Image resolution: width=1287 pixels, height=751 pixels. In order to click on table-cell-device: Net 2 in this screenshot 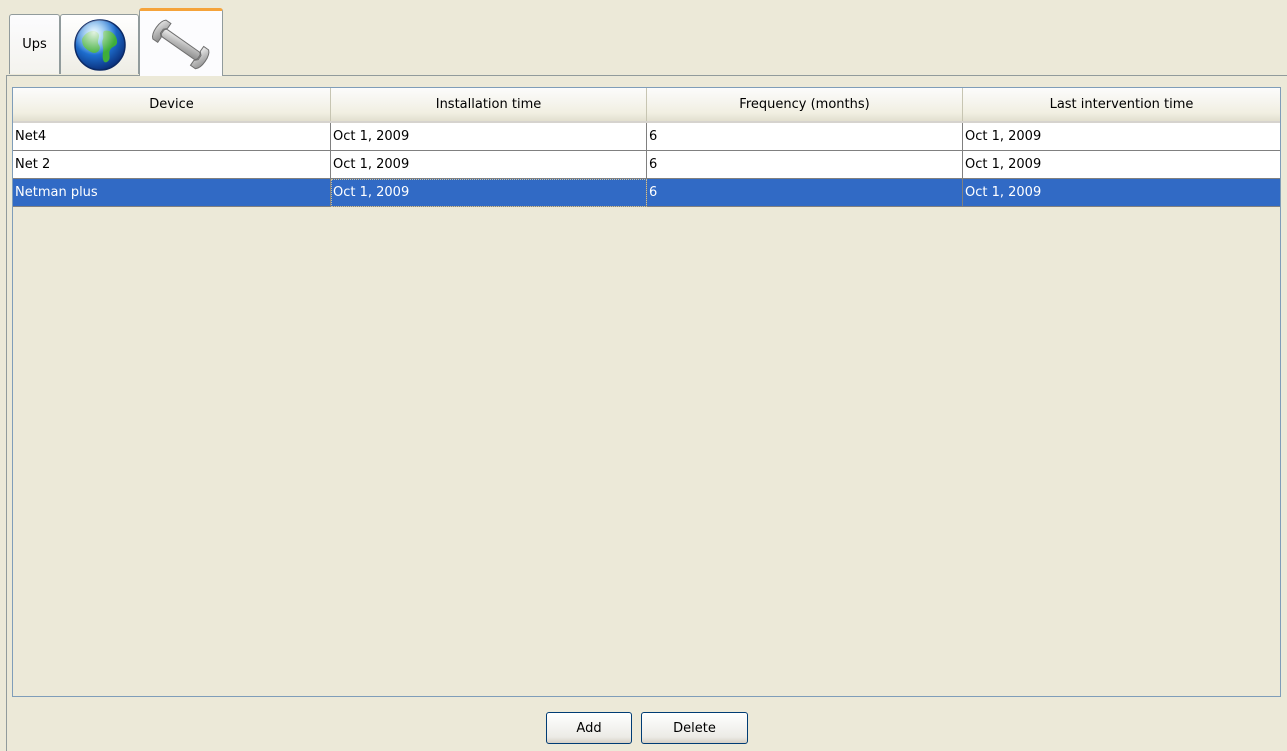, I will do `click(172, 165)`.